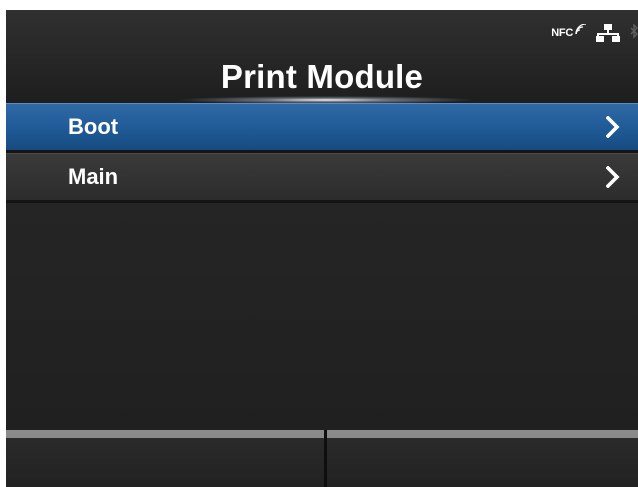 This screenshot has height=487, width=638. What do you see at coordinates (634, 31) in the screenshot?
I see `bluetooth-icon` at bounding box center [634, 31].